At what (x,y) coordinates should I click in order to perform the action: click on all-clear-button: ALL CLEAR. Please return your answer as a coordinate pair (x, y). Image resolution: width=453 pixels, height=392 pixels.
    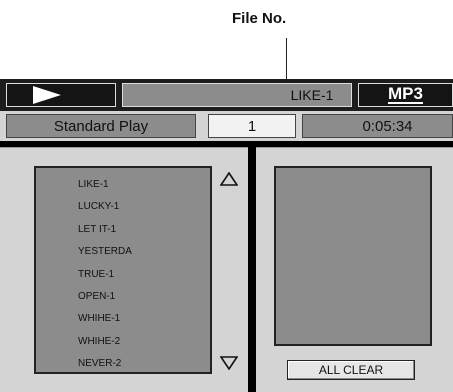
    Looking at the image, I should click on (351, 370).